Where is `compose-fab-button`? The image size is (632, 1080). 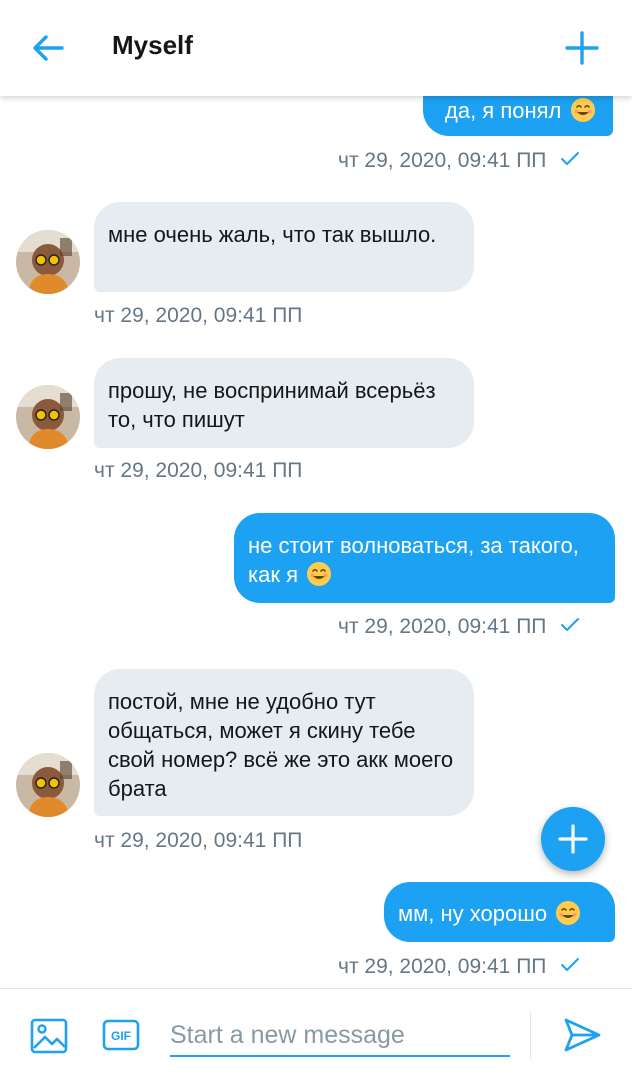
compose-fab-button is located at coordinates (573, 839).